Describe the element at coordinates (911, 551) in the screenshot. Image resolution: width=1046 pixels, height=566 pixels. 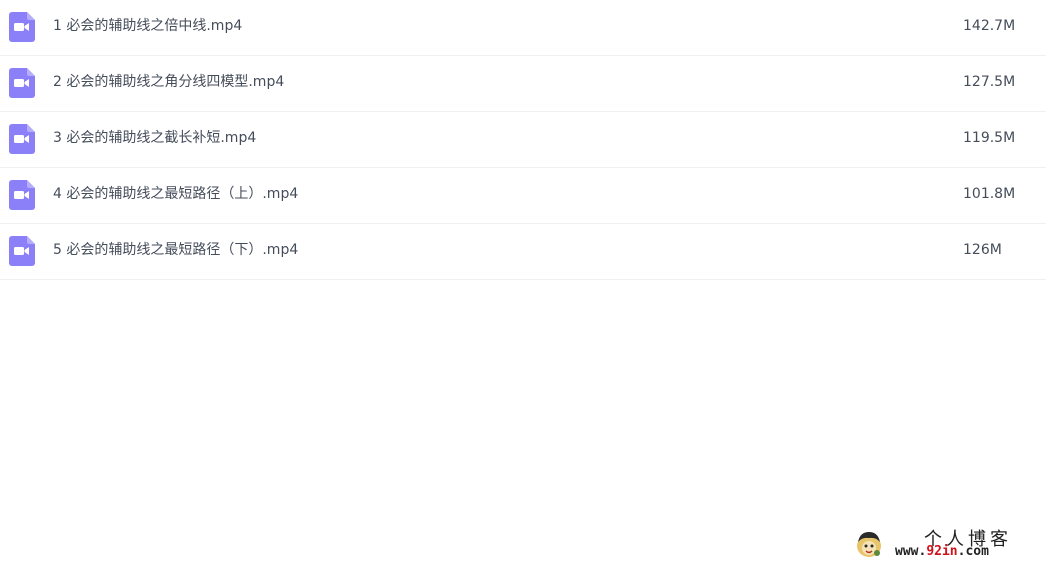
I see `watermark-url-prefix: www.` at that location.